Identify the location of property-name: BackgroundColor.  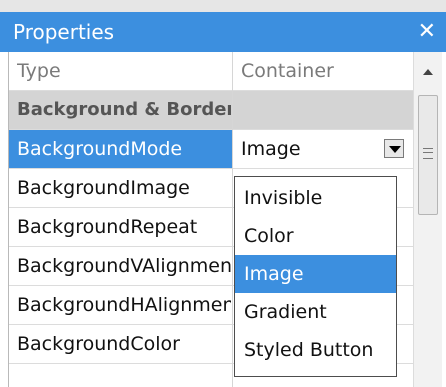
(98, 344).